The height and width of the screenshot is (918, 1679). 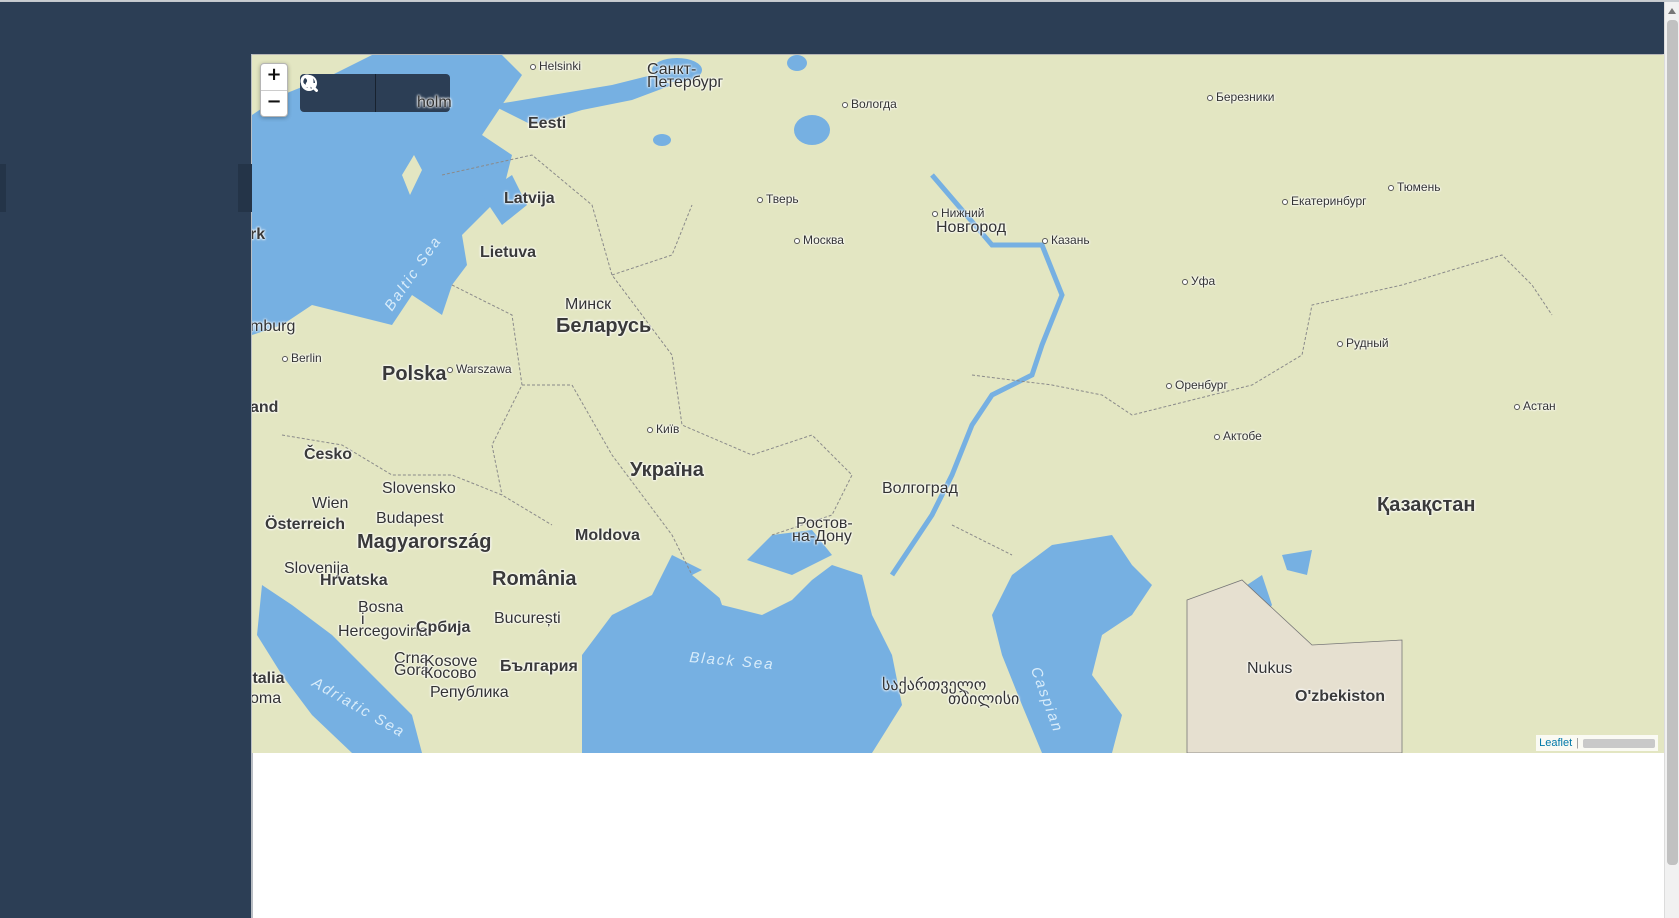 I want to click on map-label: Актобе, so click(x=1238, y=436).